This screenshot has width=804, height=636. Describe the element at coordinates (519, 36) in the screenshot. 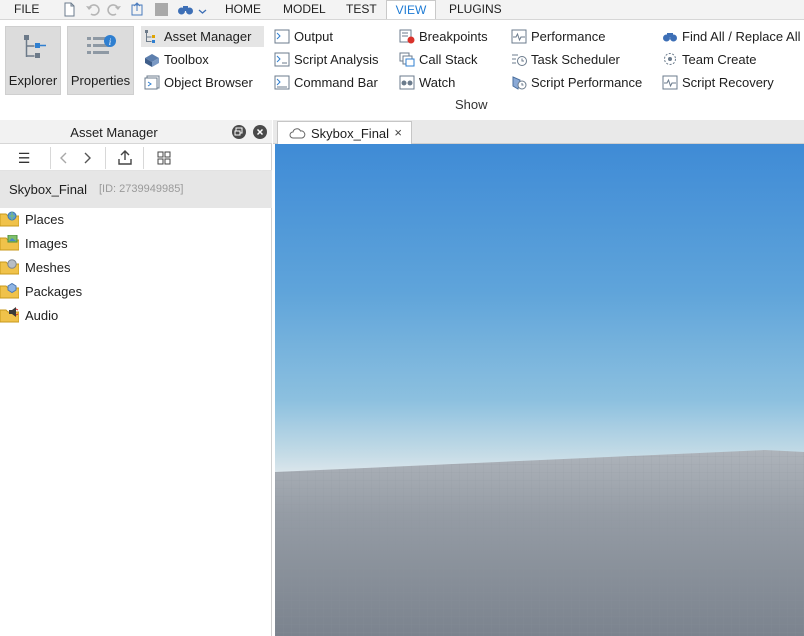

I see `performance-icon` at that location.